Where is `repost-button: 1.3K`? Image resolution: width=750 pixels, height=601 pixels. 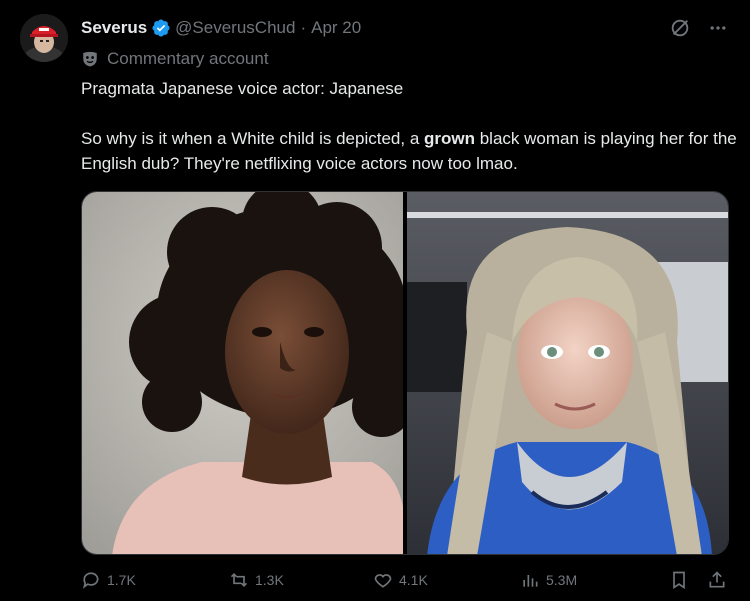 repost-button: 1.3K is located at coordinates (256, 580).